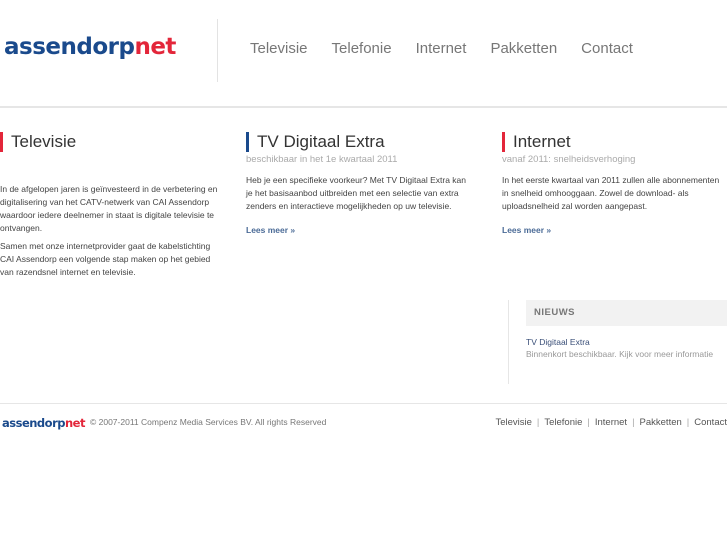 The height and width of the screenshot is (545, 727). What do you see at coordinates (112, 142) in the screenshot?
I see `column-title: Televisie` at bounding box center [112, 142].